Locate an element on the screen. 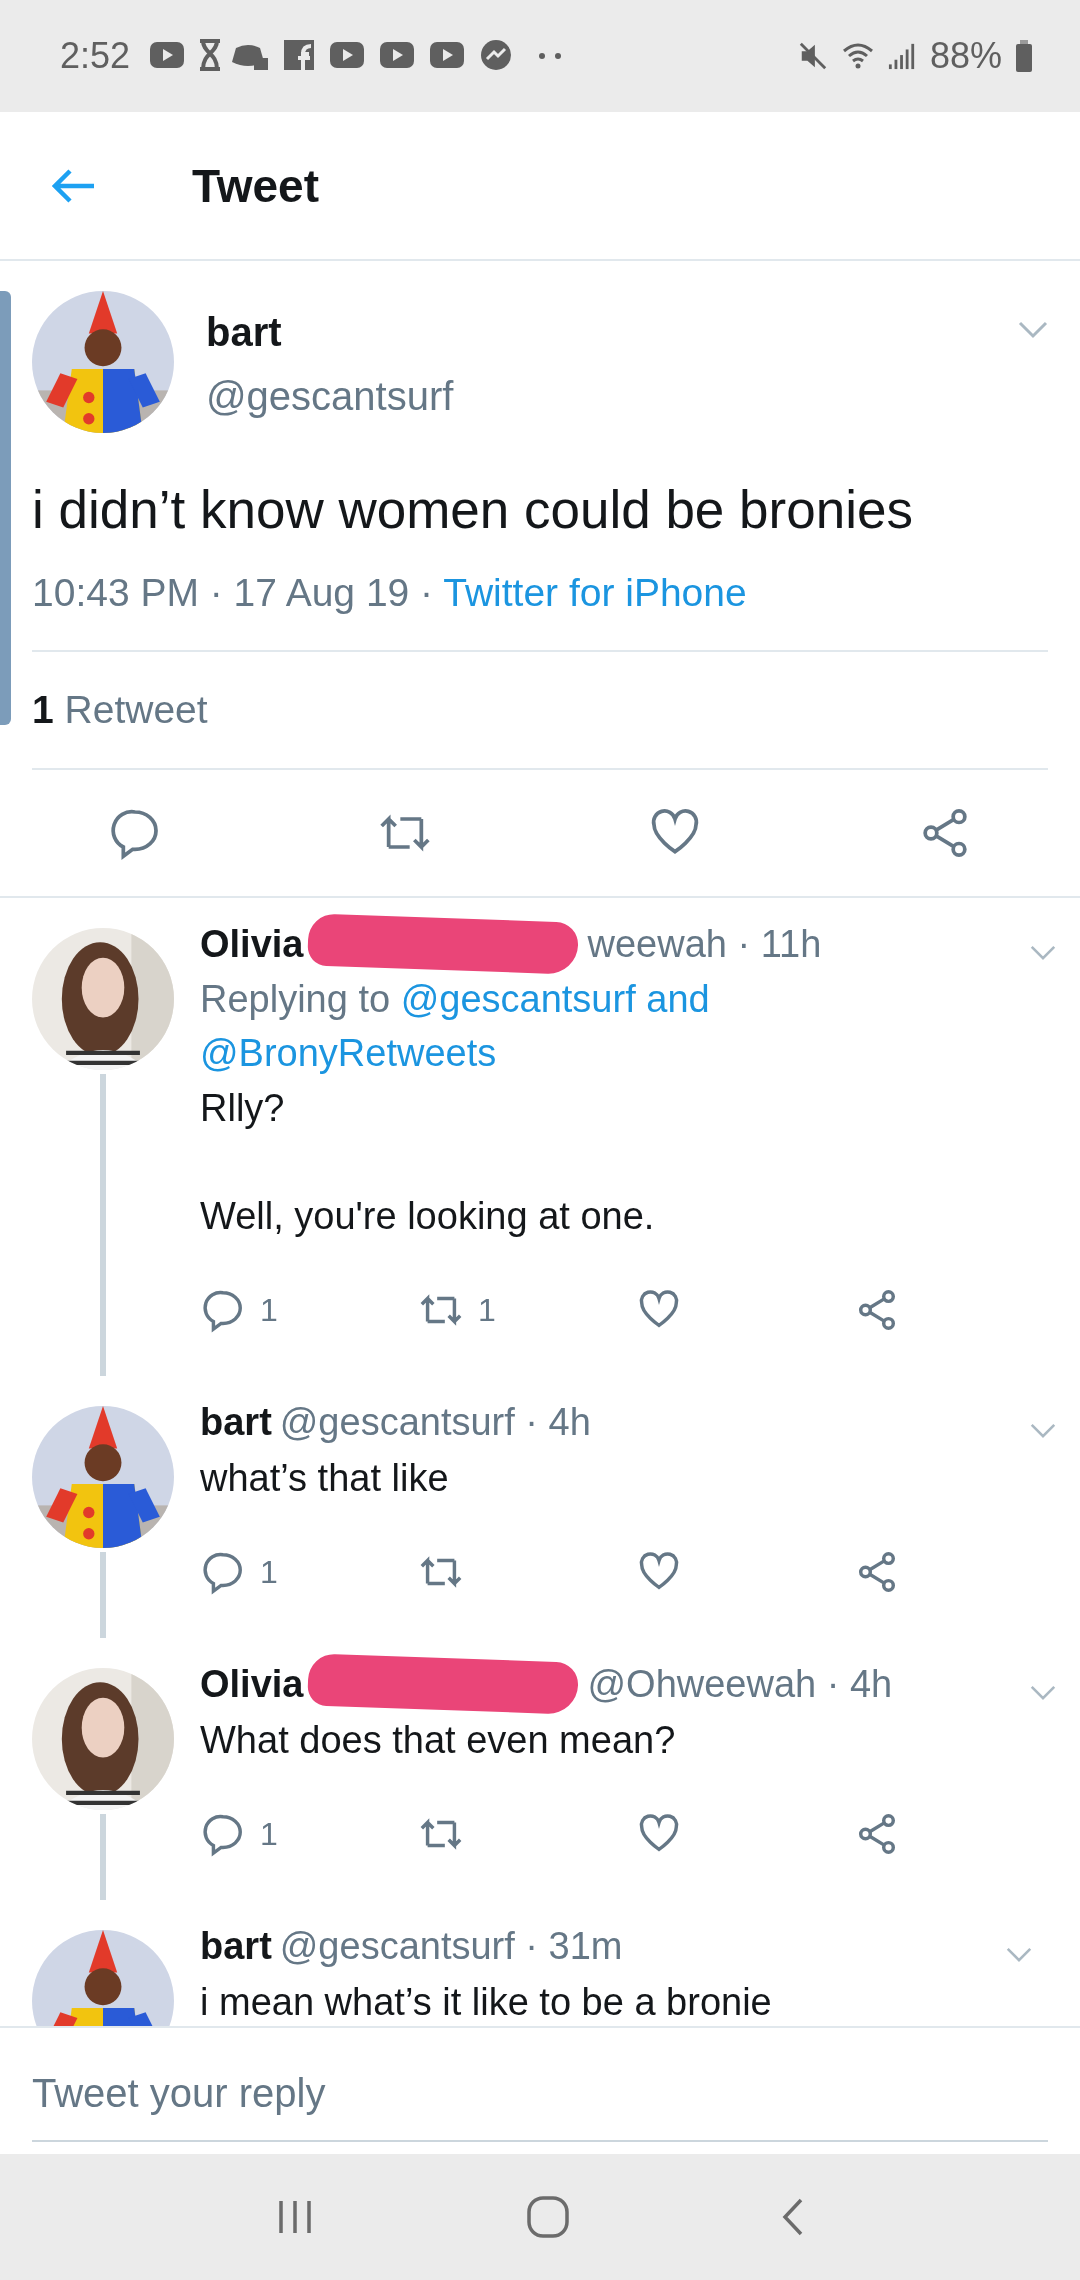  replying-to: Replying to @gescantsurf and @BronyRetweets is located at coordinates (455, 1026).